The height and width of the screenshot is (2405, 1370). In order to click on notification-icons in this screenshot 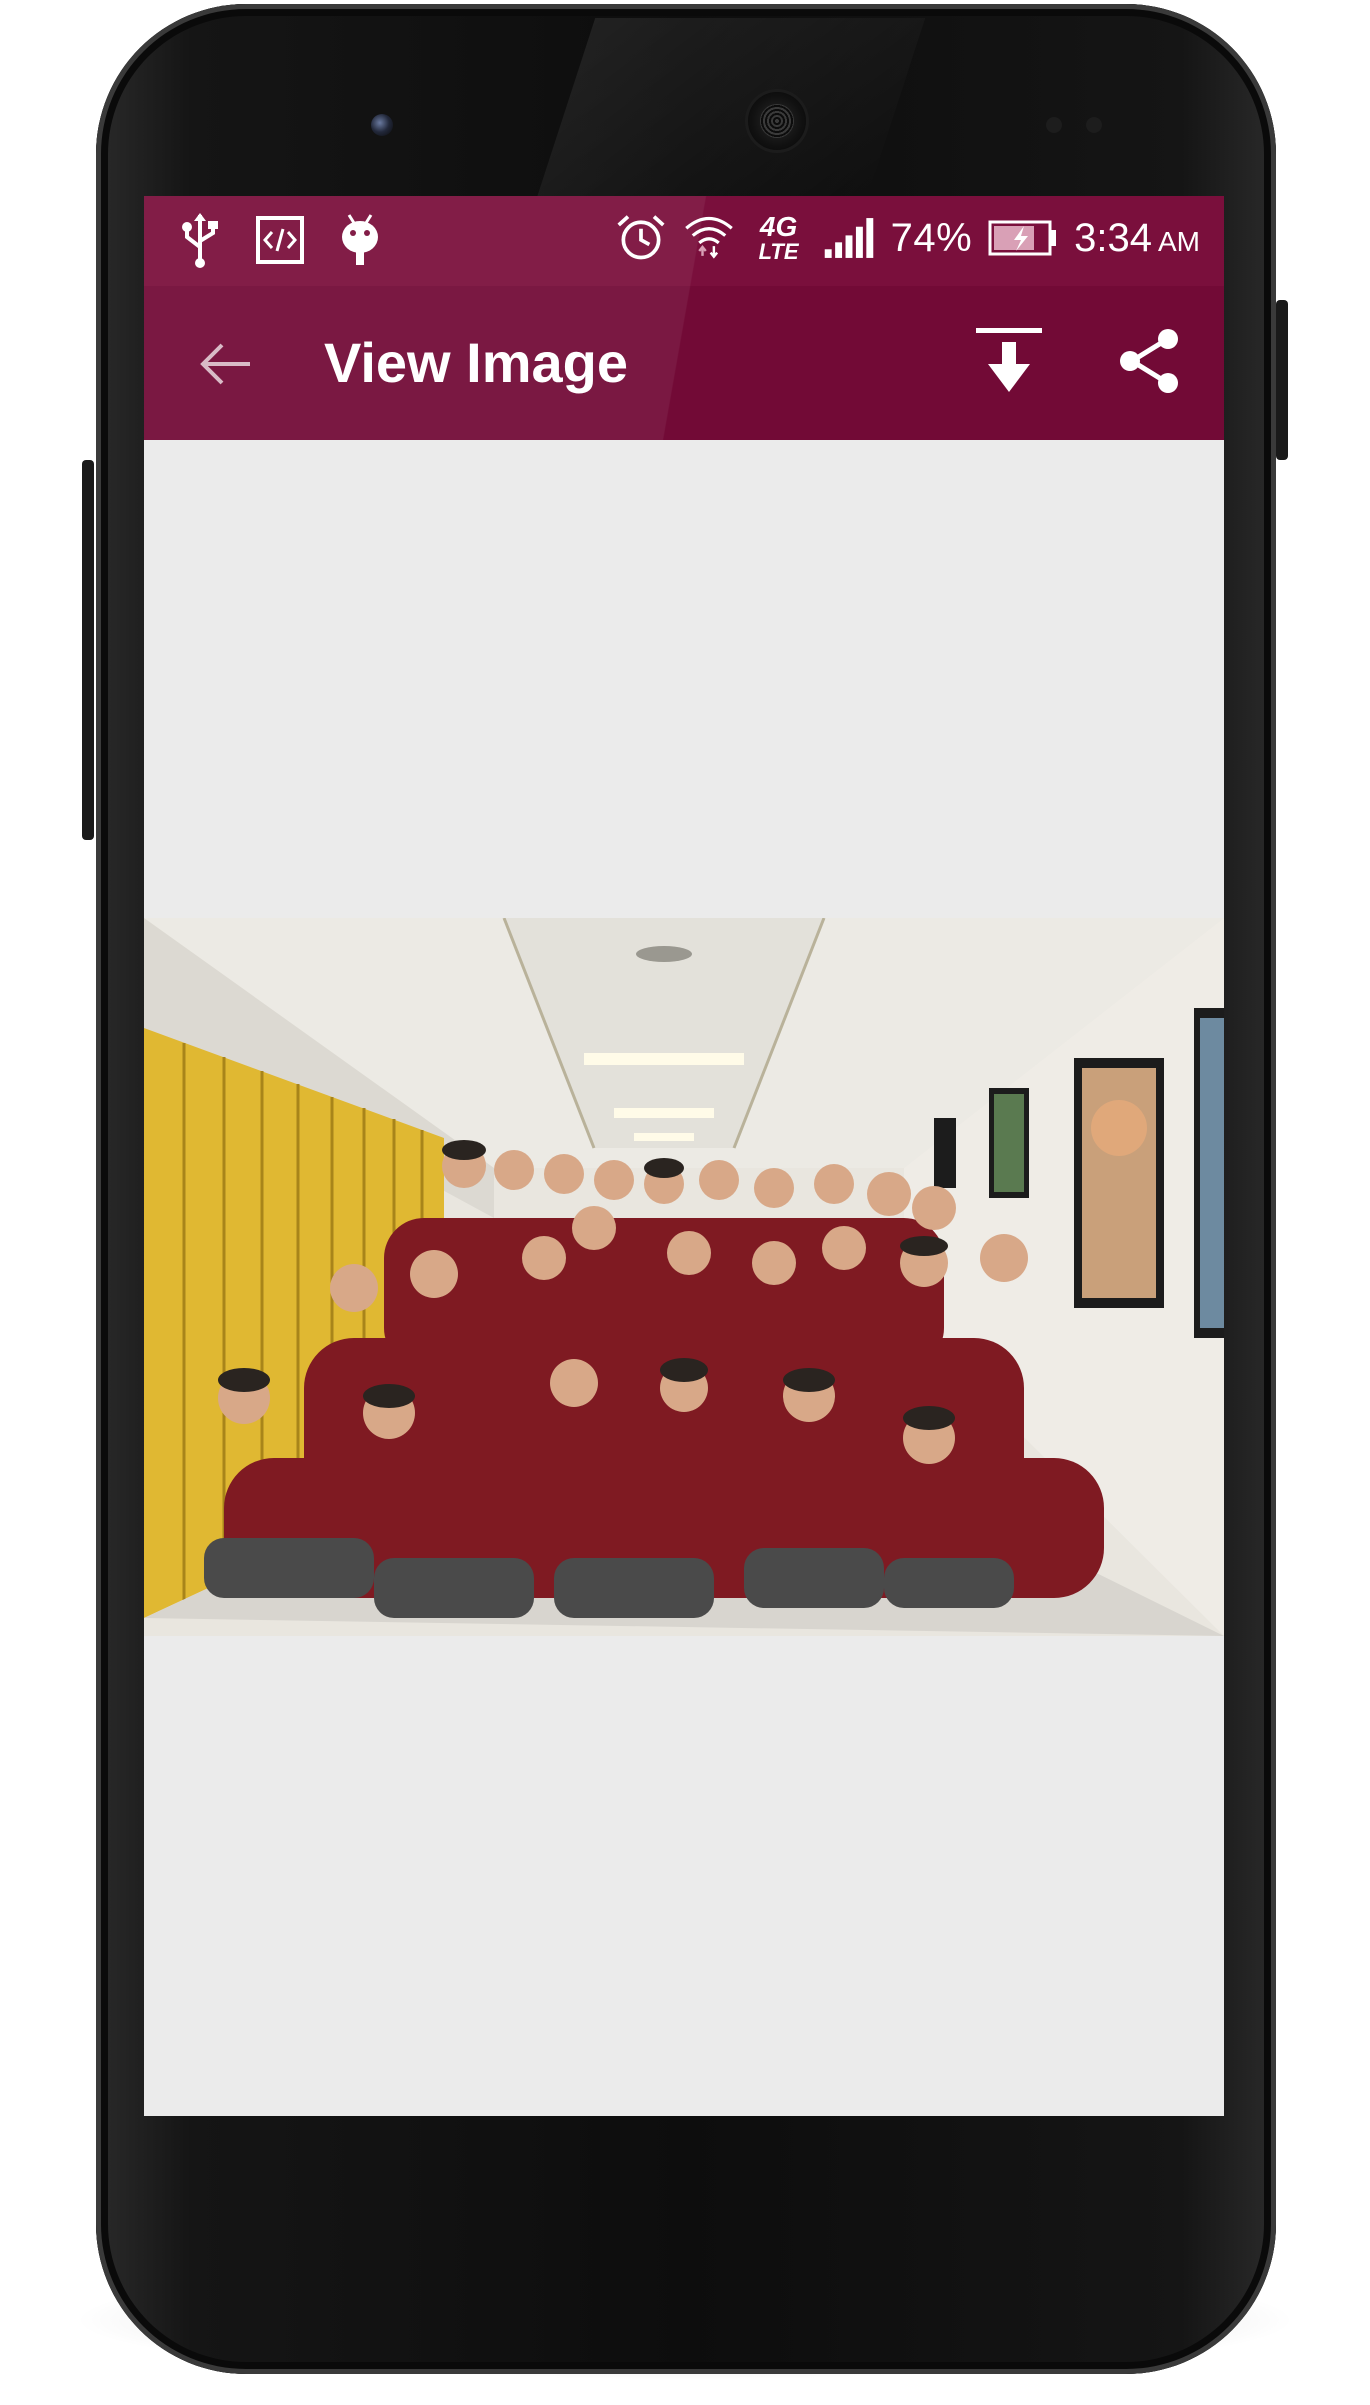, I will do `click(280, 240)`.